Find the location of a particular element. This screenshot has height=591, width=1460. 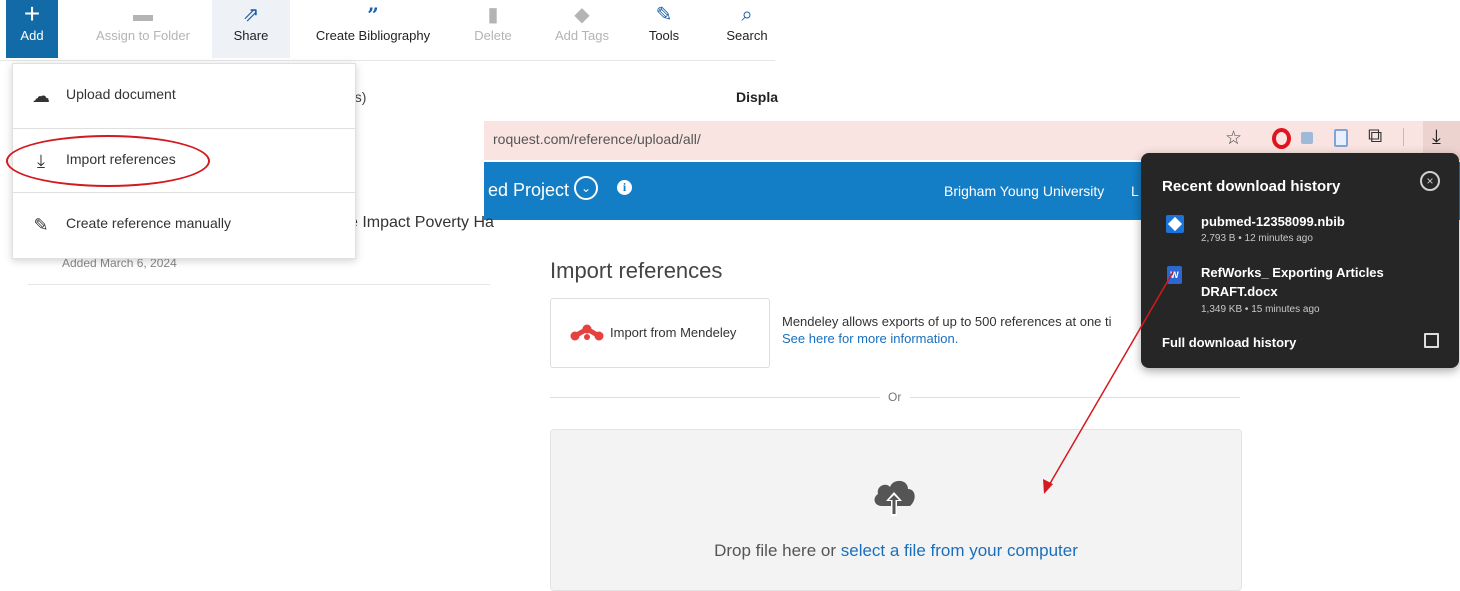

plus-icon: + is located at coordinates (32, 14).